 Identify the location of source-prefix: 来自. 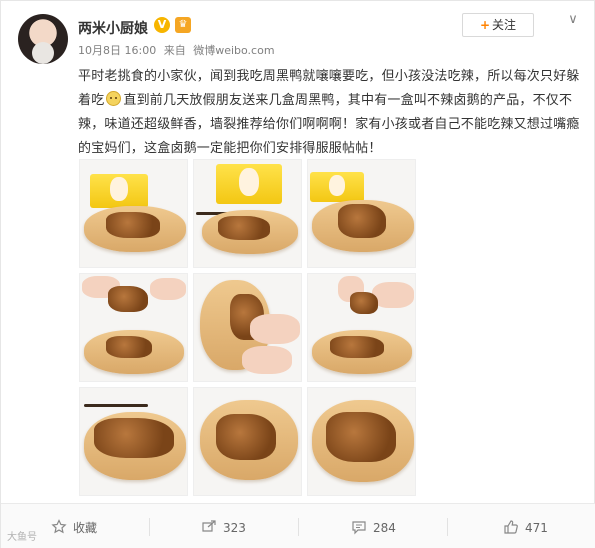
(174, 50).